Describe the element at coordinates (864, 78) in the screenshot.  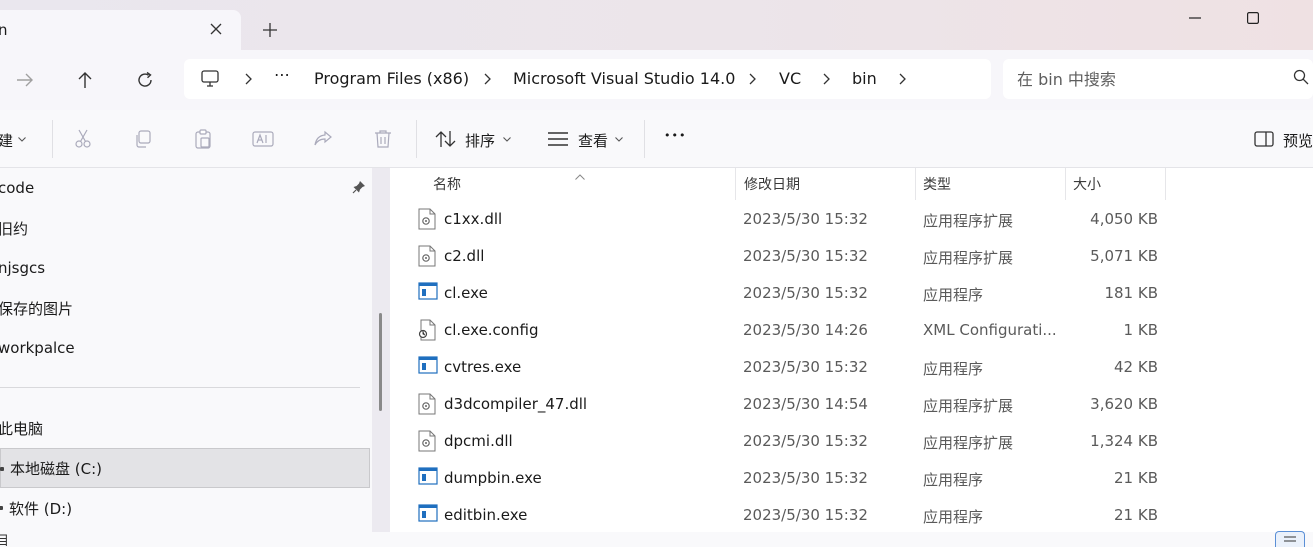
I see `address-segment-bin: bin` at that location.